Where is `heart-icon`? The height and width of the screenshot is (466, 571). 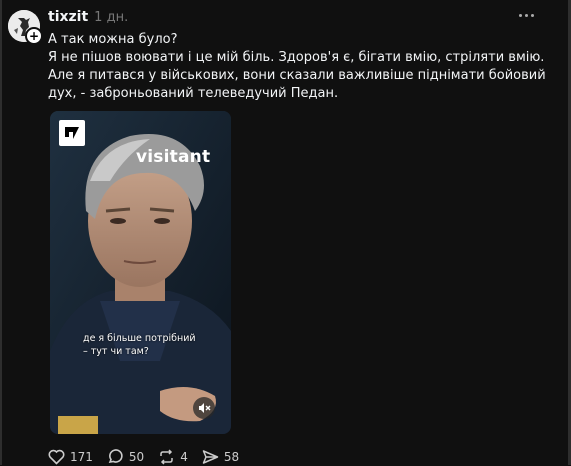
heart-icon is located at coordinates (56, 457).